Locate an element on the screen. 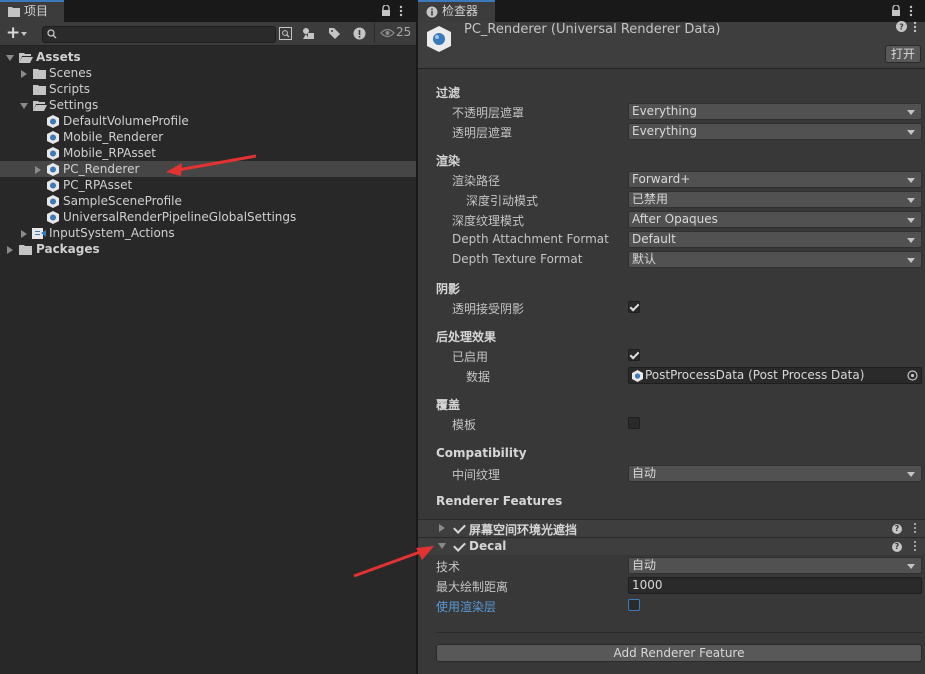 This screenshot has width=925, height=674. tab-inspector: 检查器 is located at coordinates (456, 11).